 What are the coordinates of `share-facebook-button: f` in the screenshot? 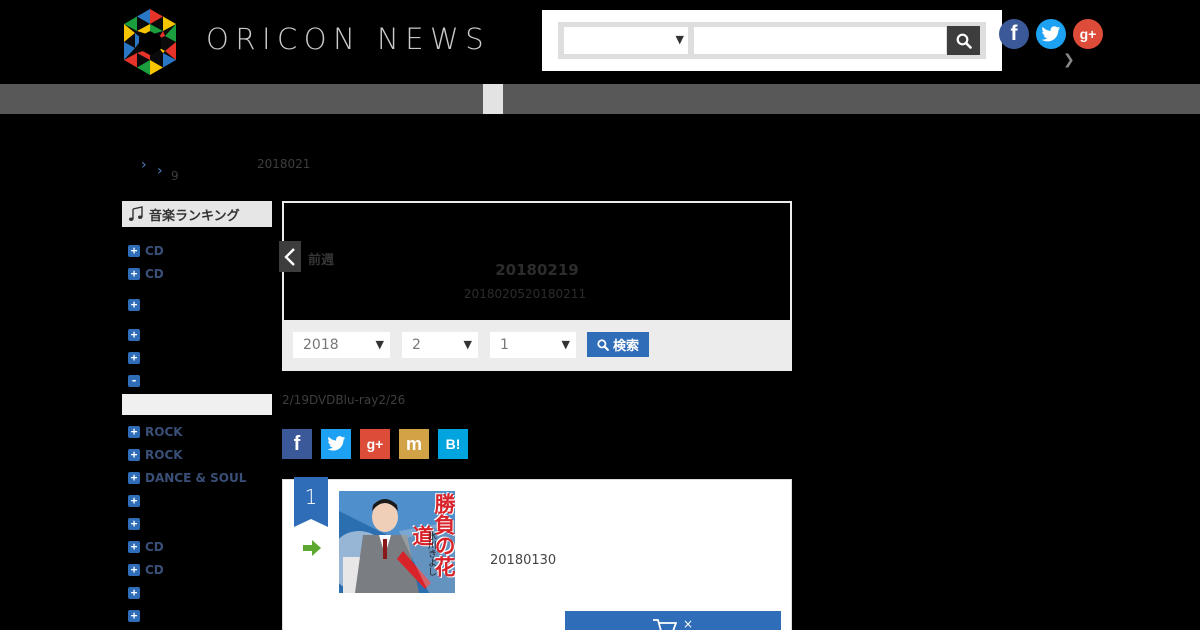 It's located at (297, 444).